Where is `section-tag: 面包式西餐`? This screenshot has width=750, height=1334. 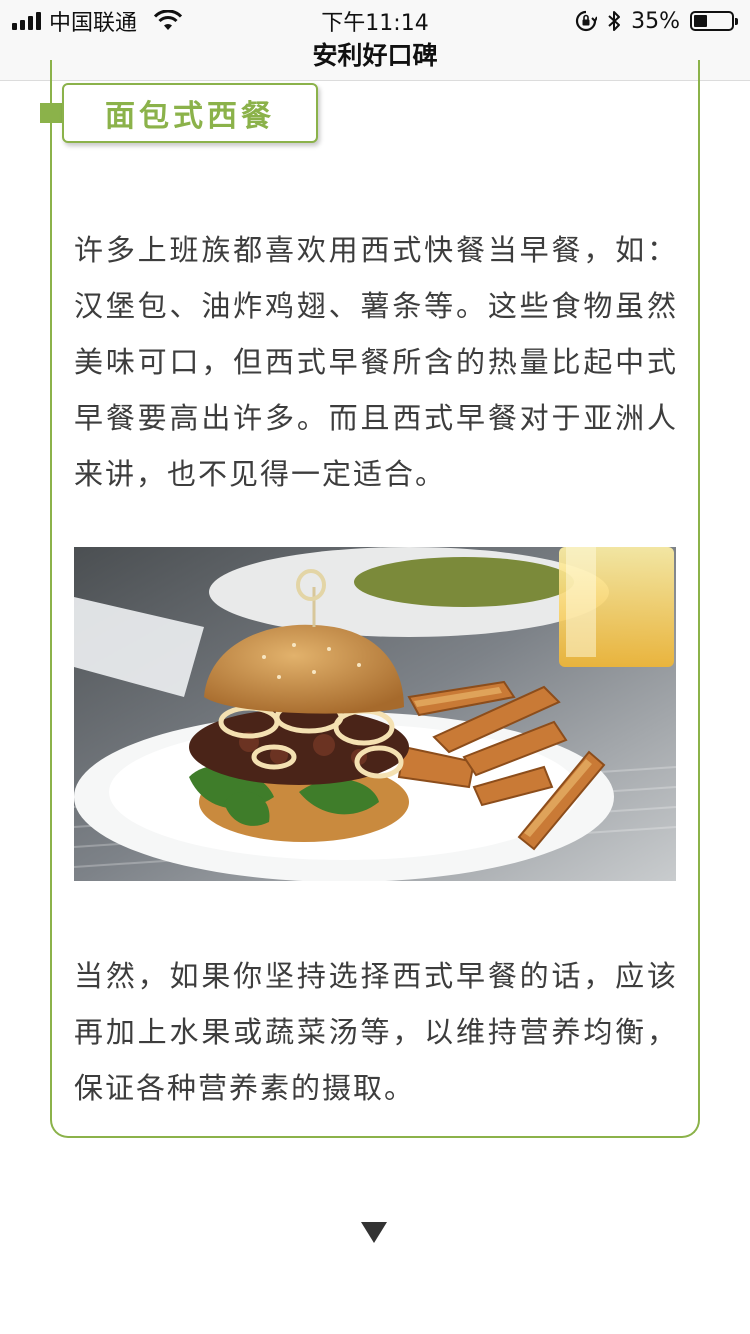
section-tag: 面包式西餐 is located at coordinates (190, 113).